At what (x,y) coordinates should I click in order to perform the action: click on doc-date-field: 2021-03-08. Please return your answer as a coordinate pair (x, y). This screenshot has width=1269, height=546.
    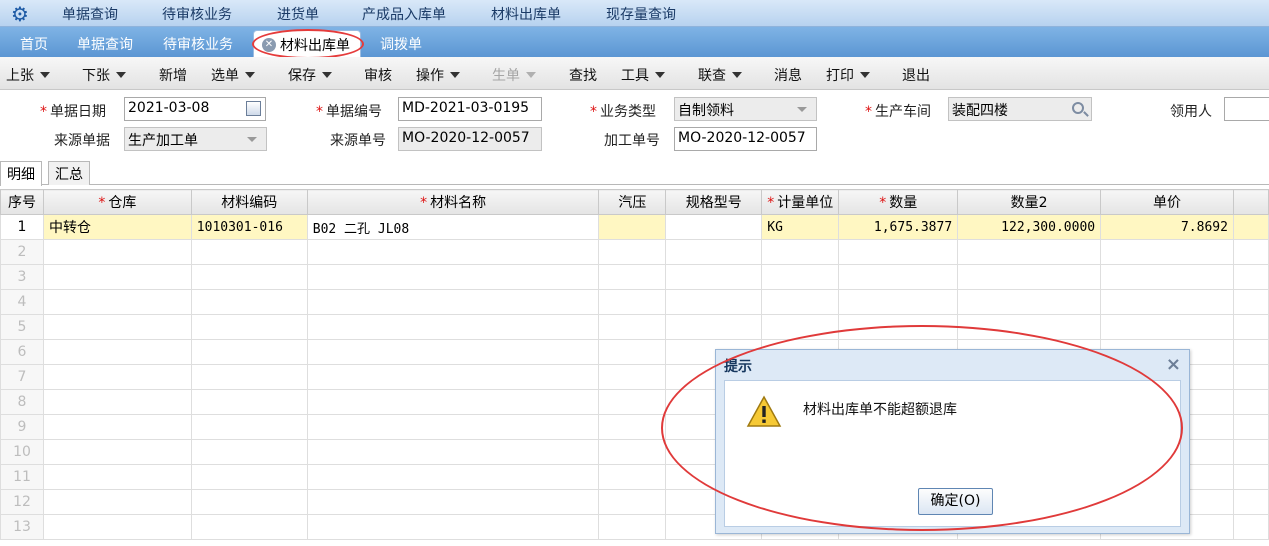
    Looking at the image, I should click on (195, 109).